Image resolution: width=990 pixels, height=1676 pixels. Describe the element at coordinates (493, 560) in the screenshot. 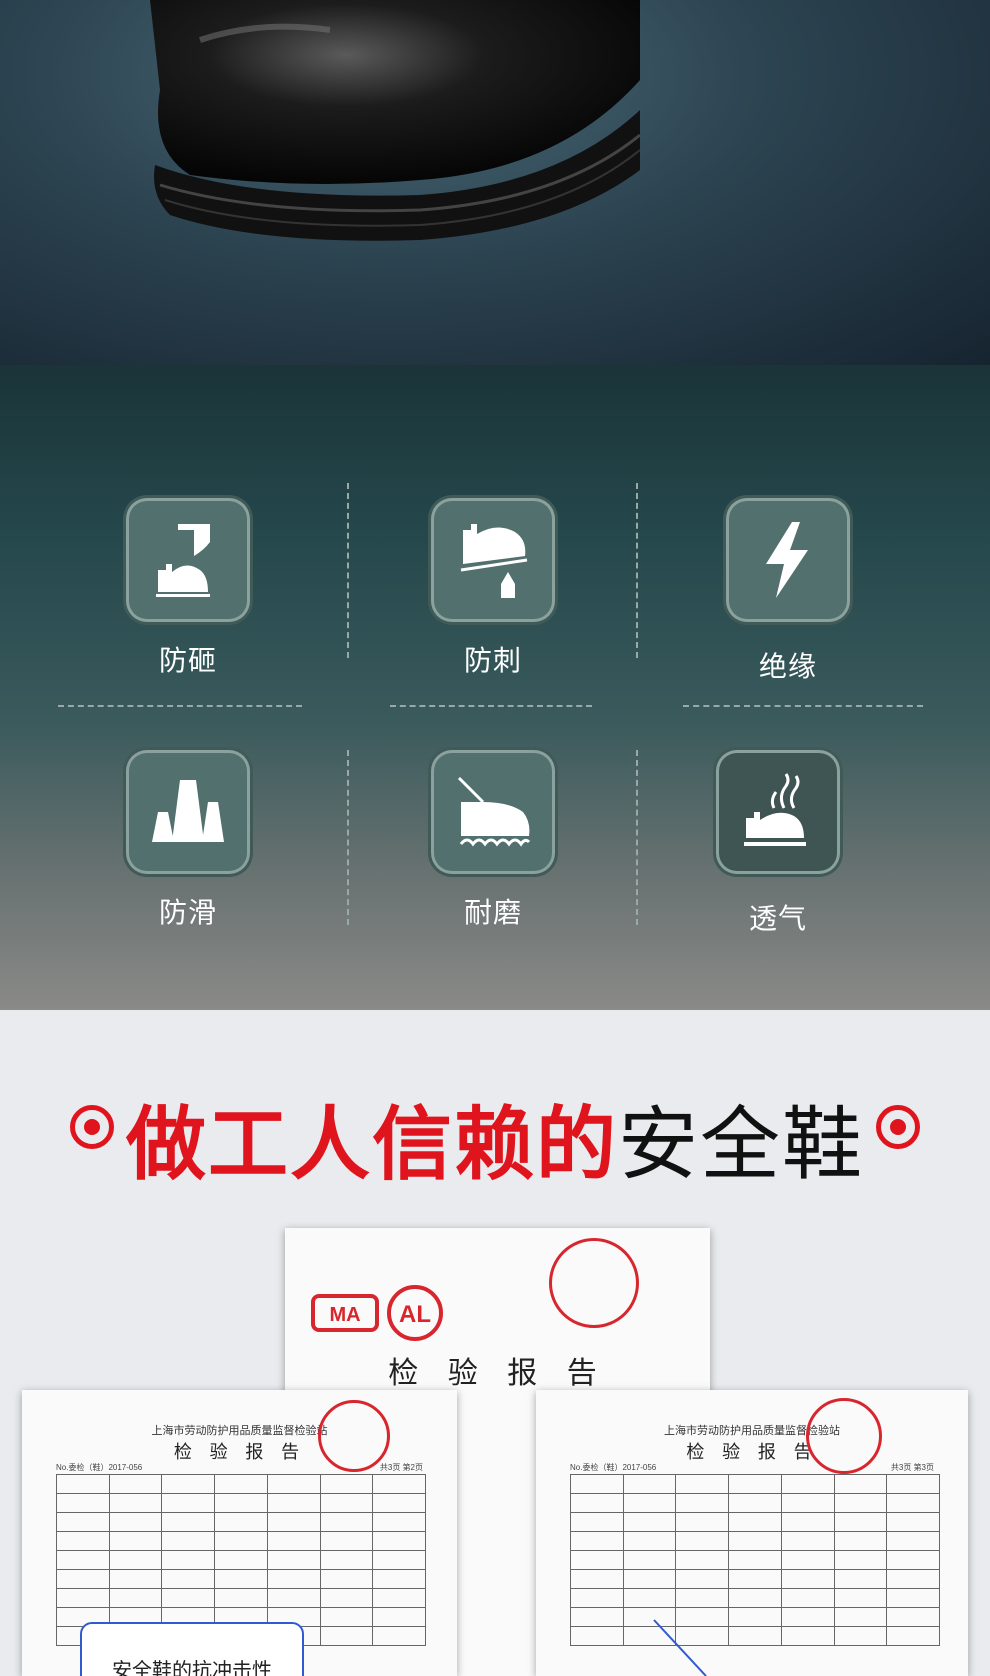

I see `anti-puncture-icon` at that location.